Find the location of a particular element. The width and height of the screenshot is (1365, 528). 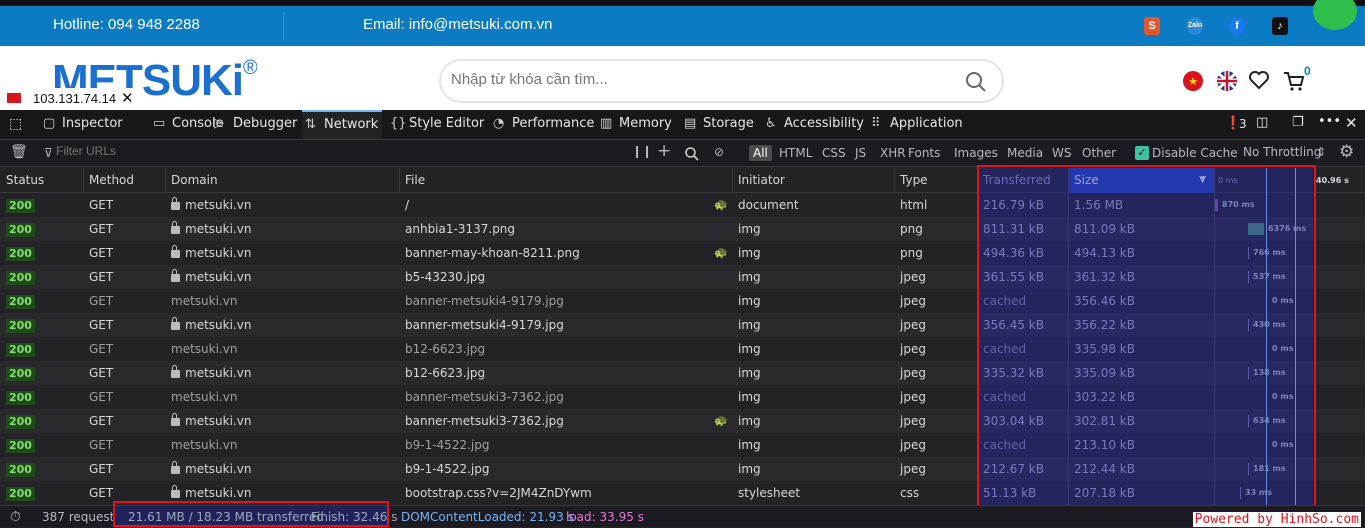

tab-label: Accessibility is located at coordinates (824, 123).